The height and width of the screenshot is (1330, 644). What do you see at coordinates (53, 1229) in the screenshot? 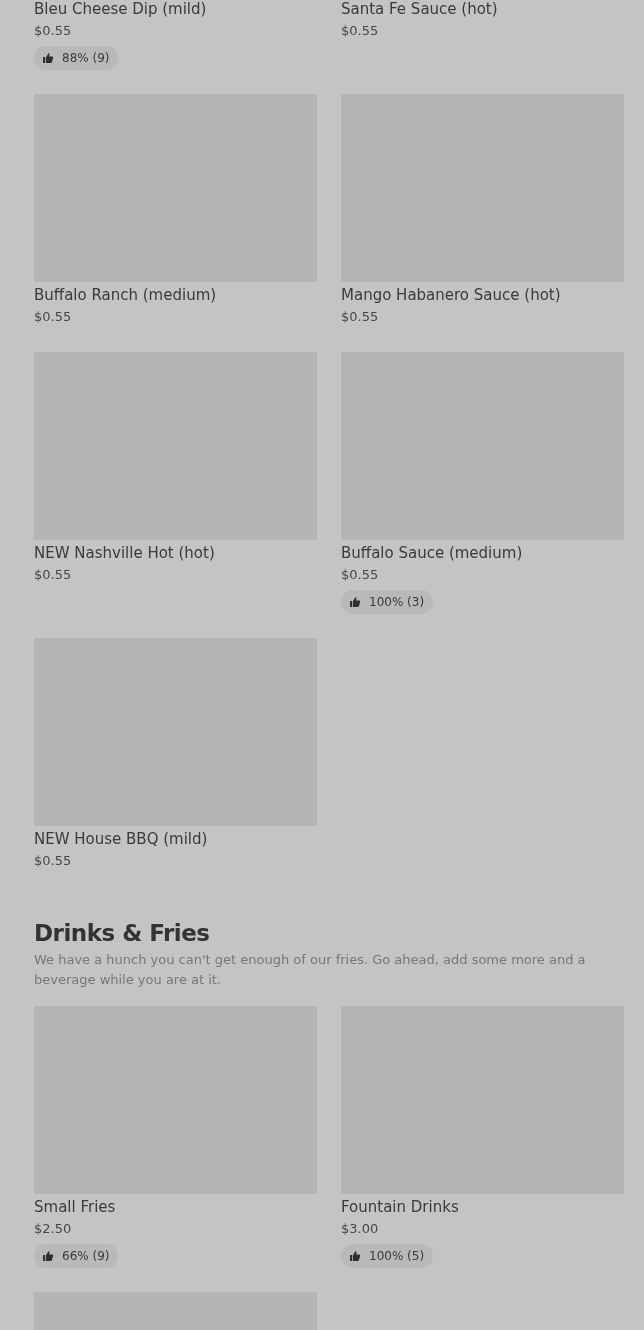
I see `item-price: $2.50` at bounding box center [53, 1229].